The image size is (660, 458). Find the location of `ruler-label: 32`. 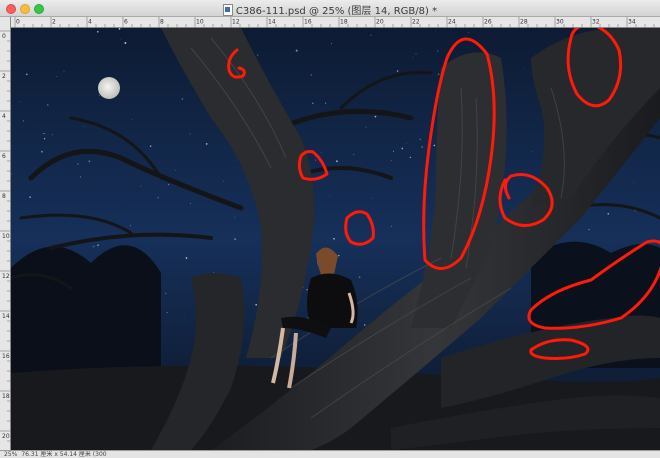

ruler-label: 32 is located at coordinates (596, 22).